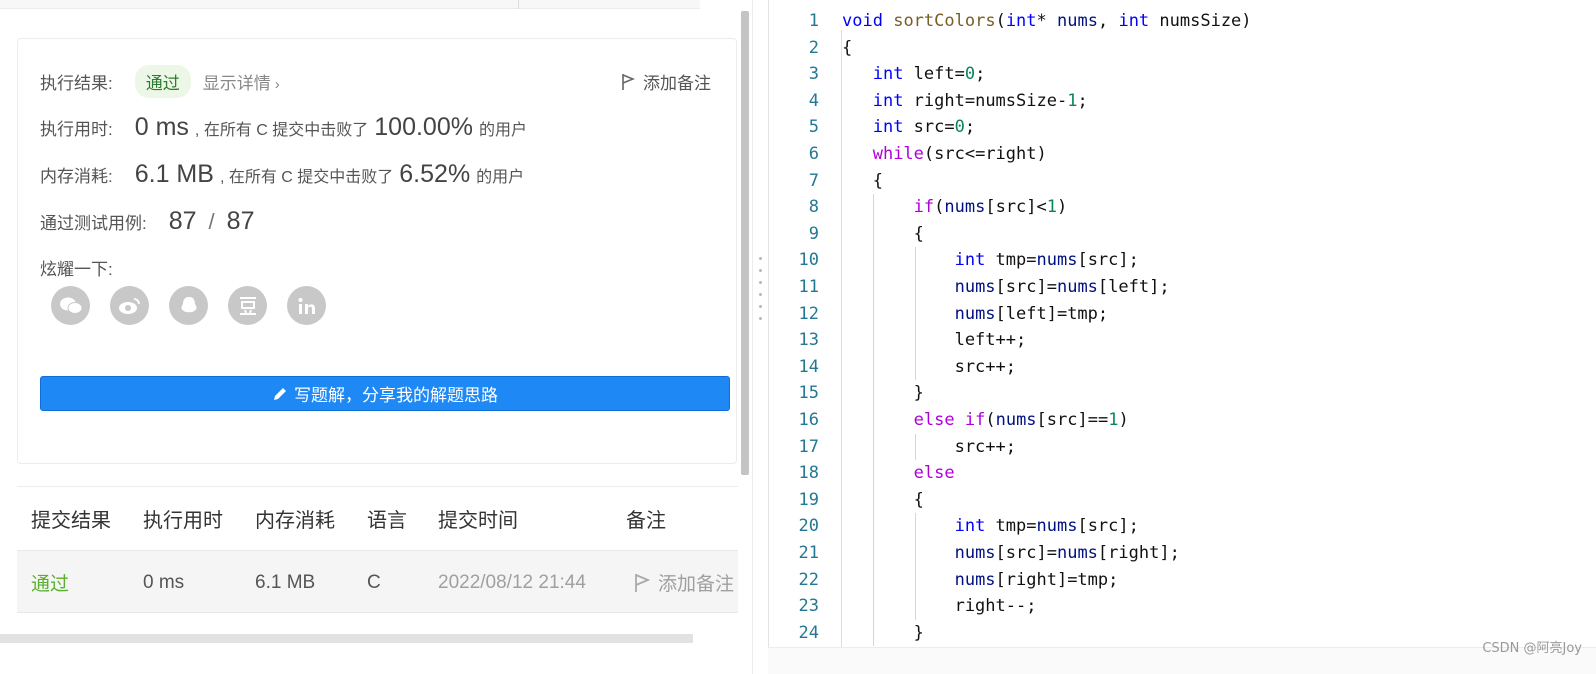  Describe the element at coordinates (1182, 580) in the screenshot. I see `code-line: 22 nums[right]=tmp;` at that location.